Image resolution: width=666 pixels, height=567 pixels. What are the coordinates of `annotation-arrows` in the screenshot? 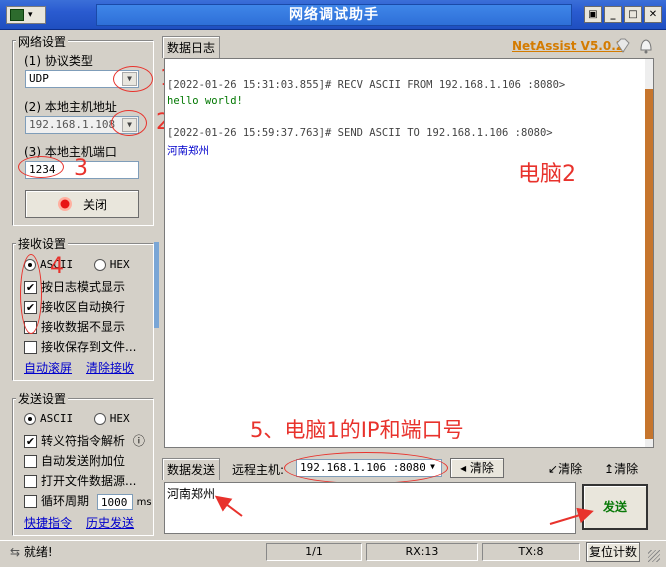 It's located at (404, 510).